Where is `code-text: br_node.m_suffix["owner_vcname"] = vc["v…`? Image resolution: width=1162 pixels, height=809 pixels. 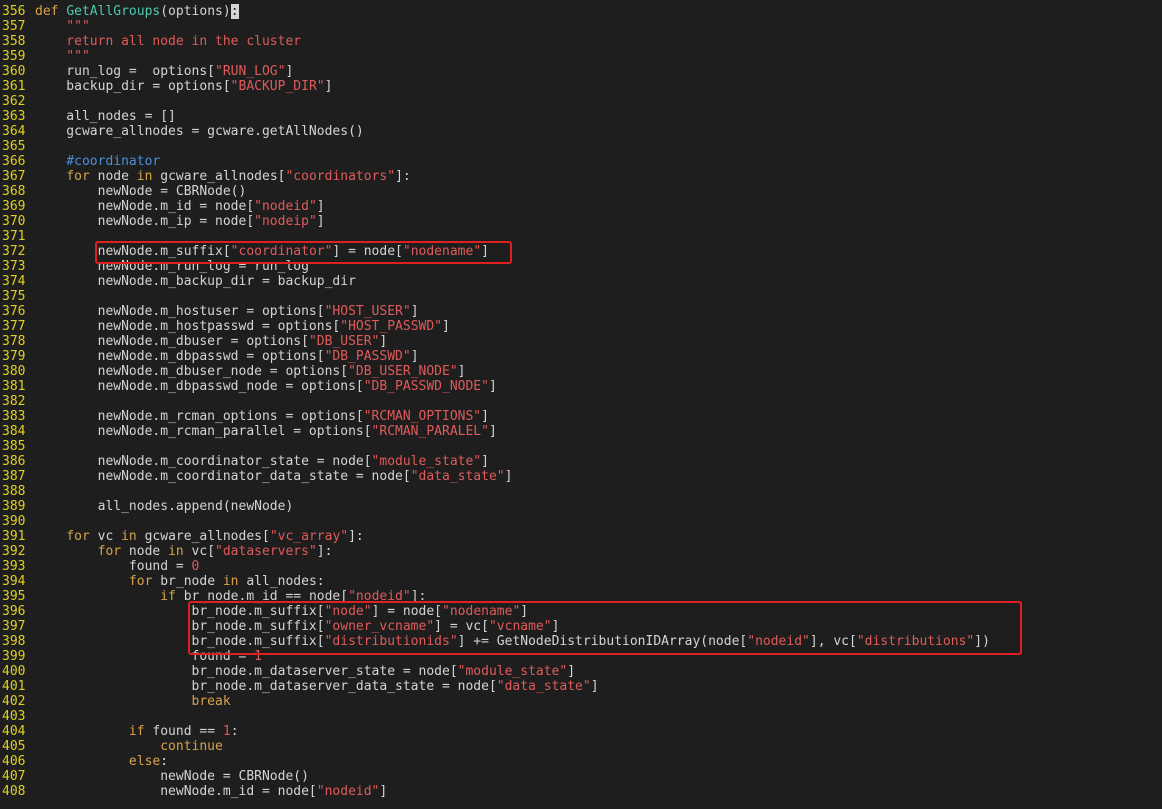 code-text: br_node.m_suffix["owner_vcname"] = vc["v… is located at coordinates (297, 626).